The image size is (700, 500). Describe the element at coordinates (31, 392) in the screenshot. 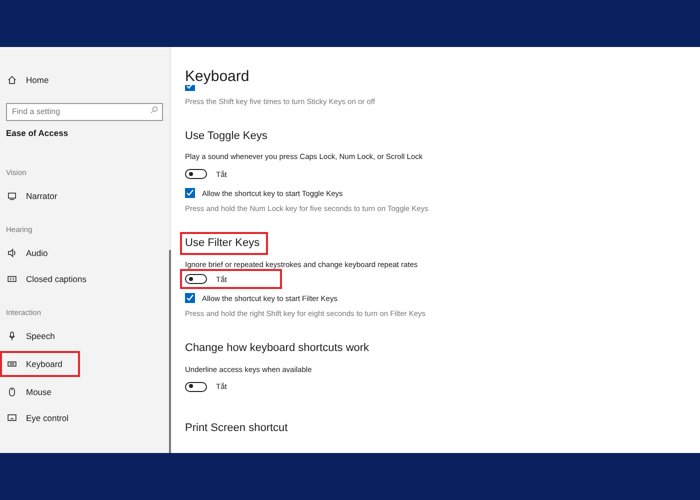

I see `nav-item: Mouse` at that location.